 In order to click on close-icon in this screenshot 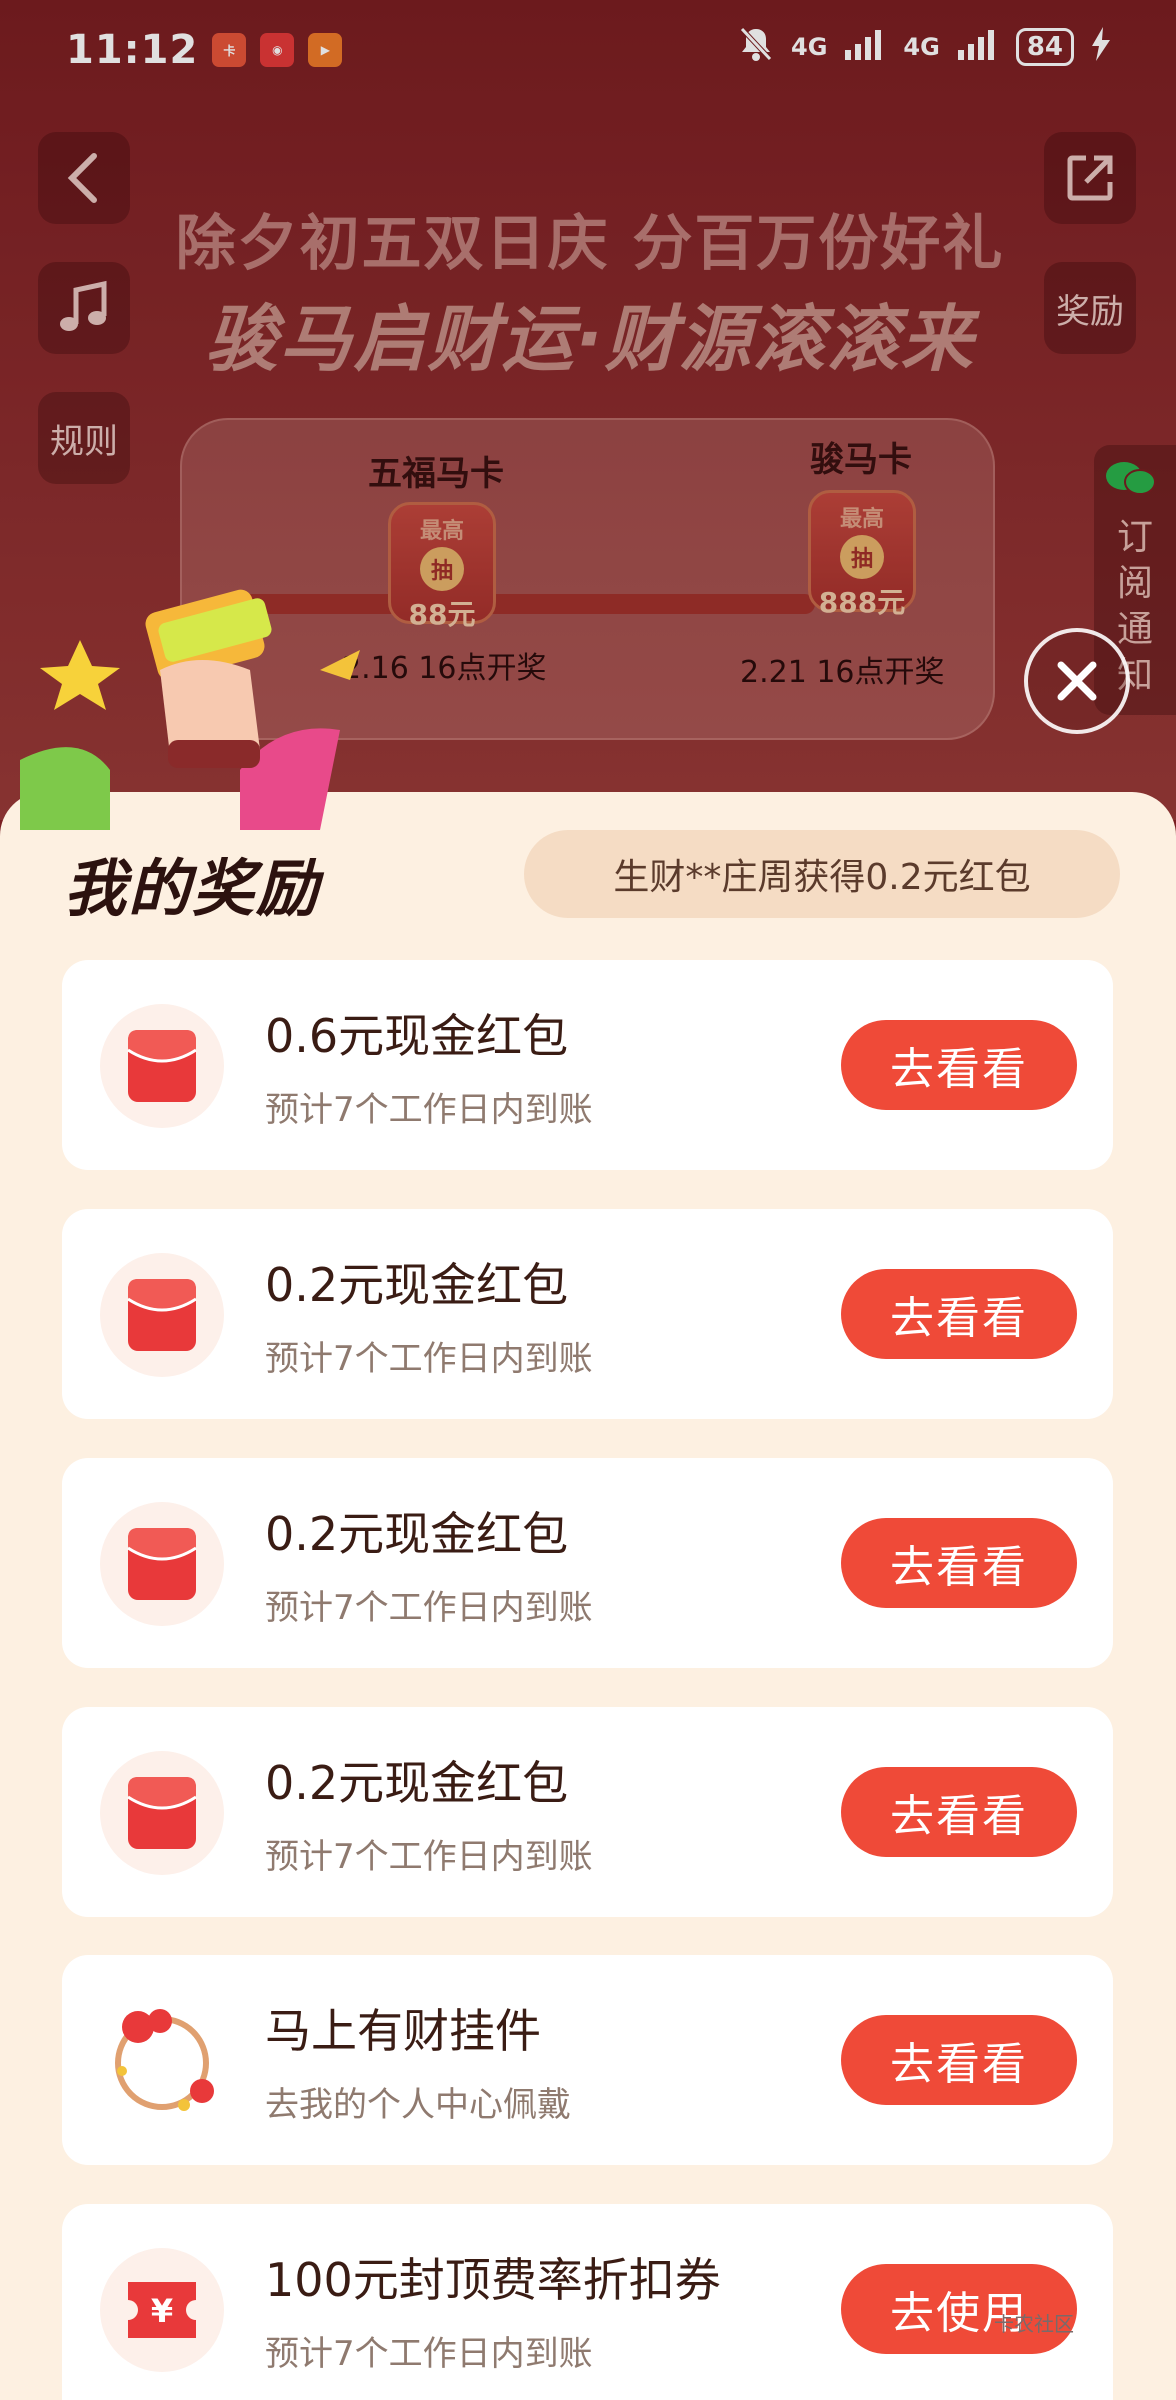, I will do `click(1077, 681)`.